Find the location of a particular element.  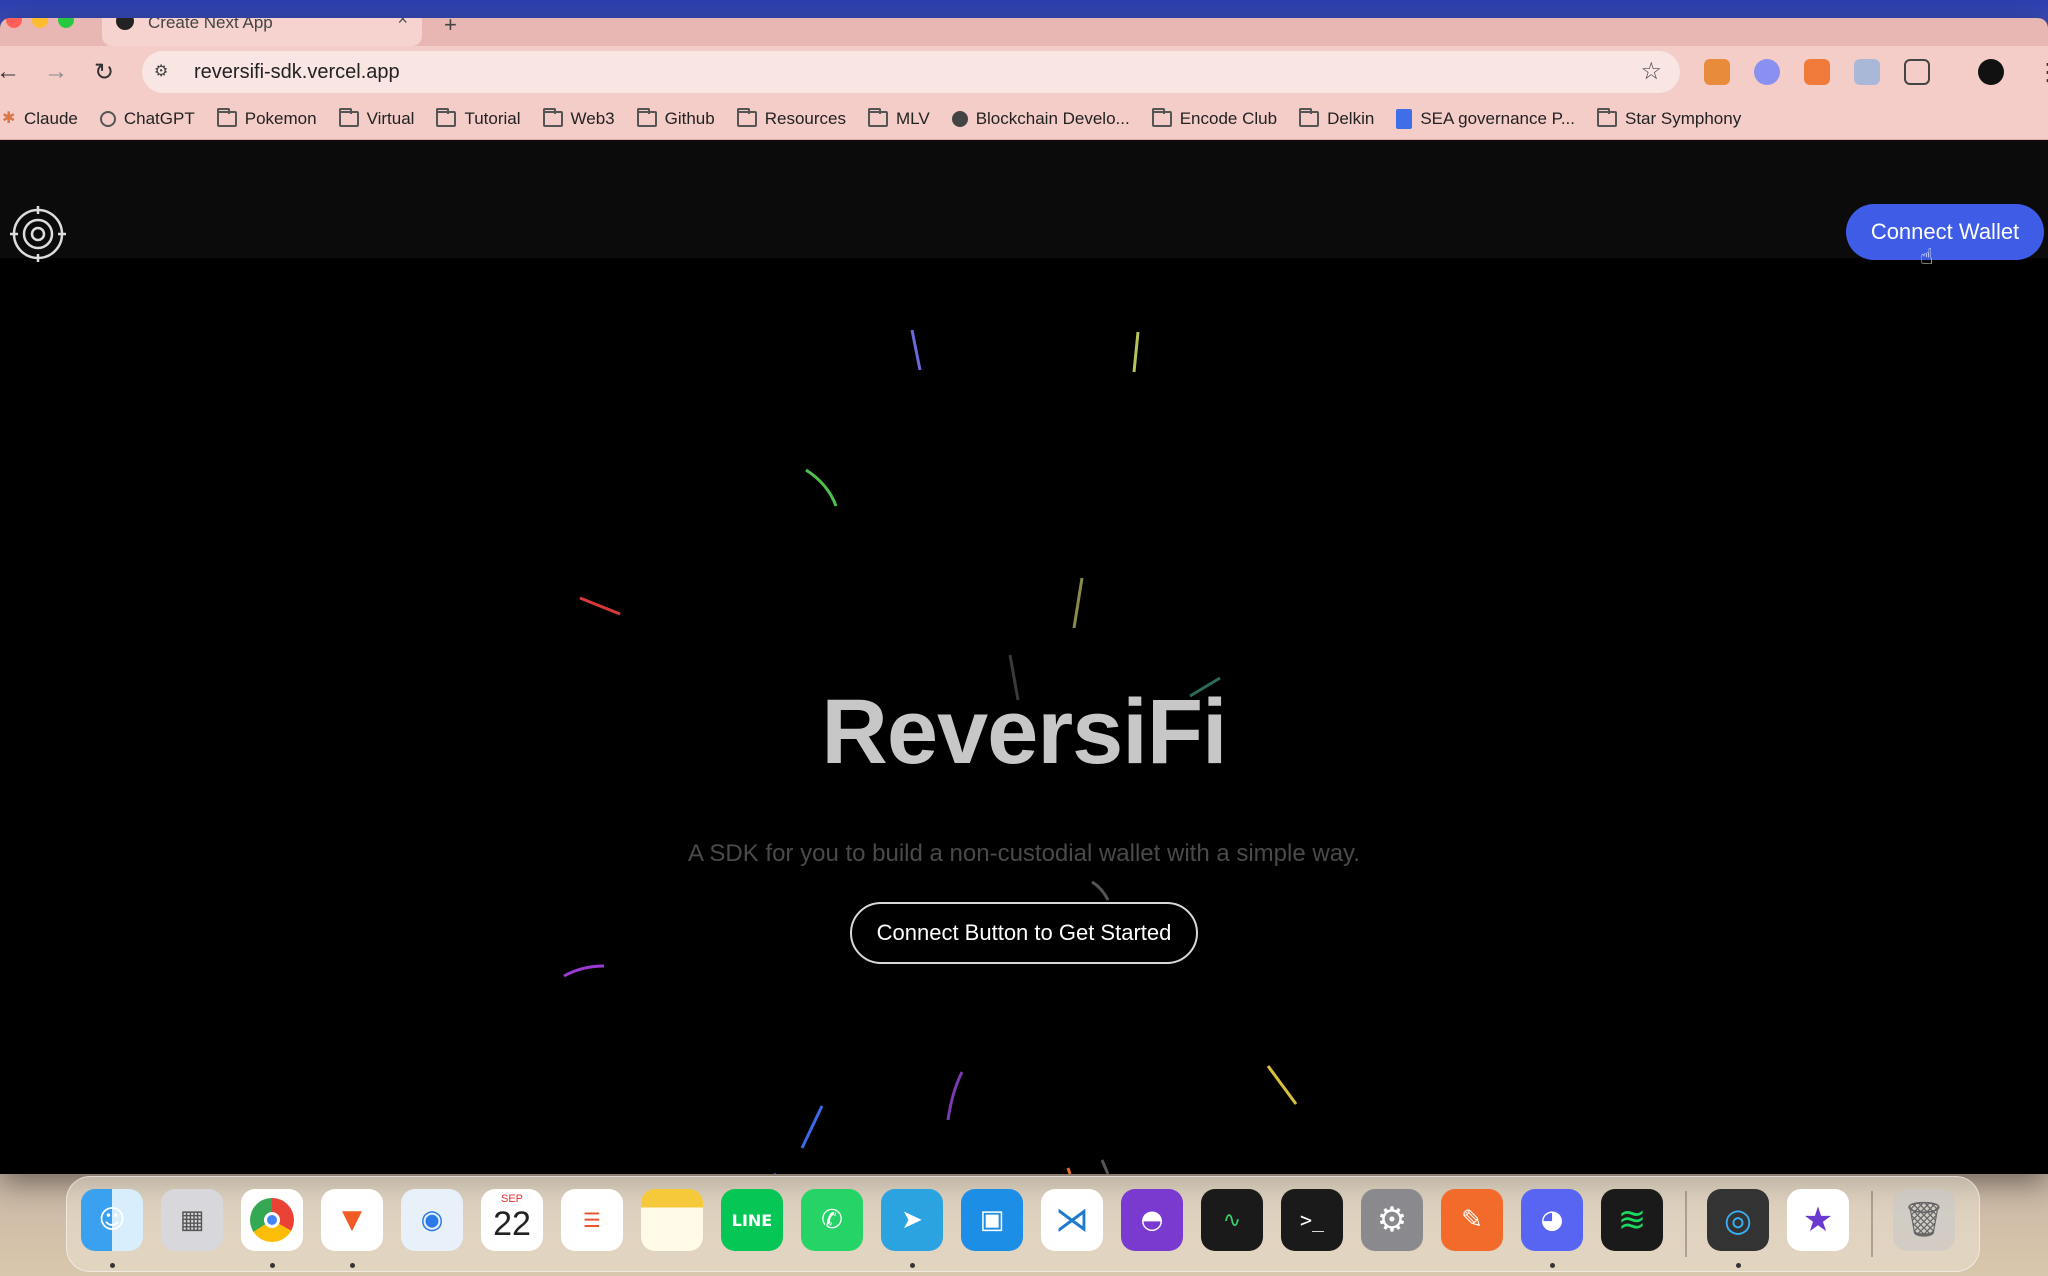

hero-title: ReversiFi is located at coordinates (1024, 732).